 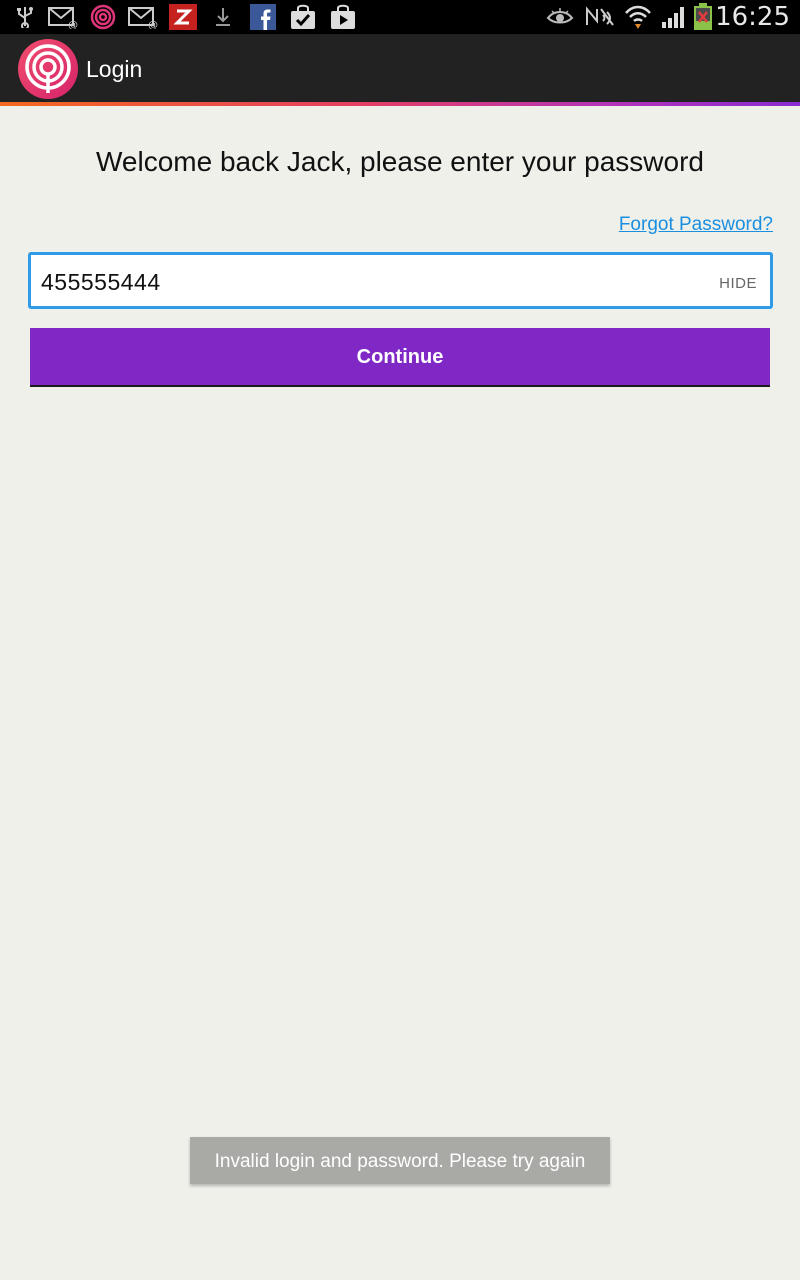 What do you see at coordinates (400, 280) in the screenshot?
I see `password-field: 455555444 HIDE` at bounding box center [400, 280].